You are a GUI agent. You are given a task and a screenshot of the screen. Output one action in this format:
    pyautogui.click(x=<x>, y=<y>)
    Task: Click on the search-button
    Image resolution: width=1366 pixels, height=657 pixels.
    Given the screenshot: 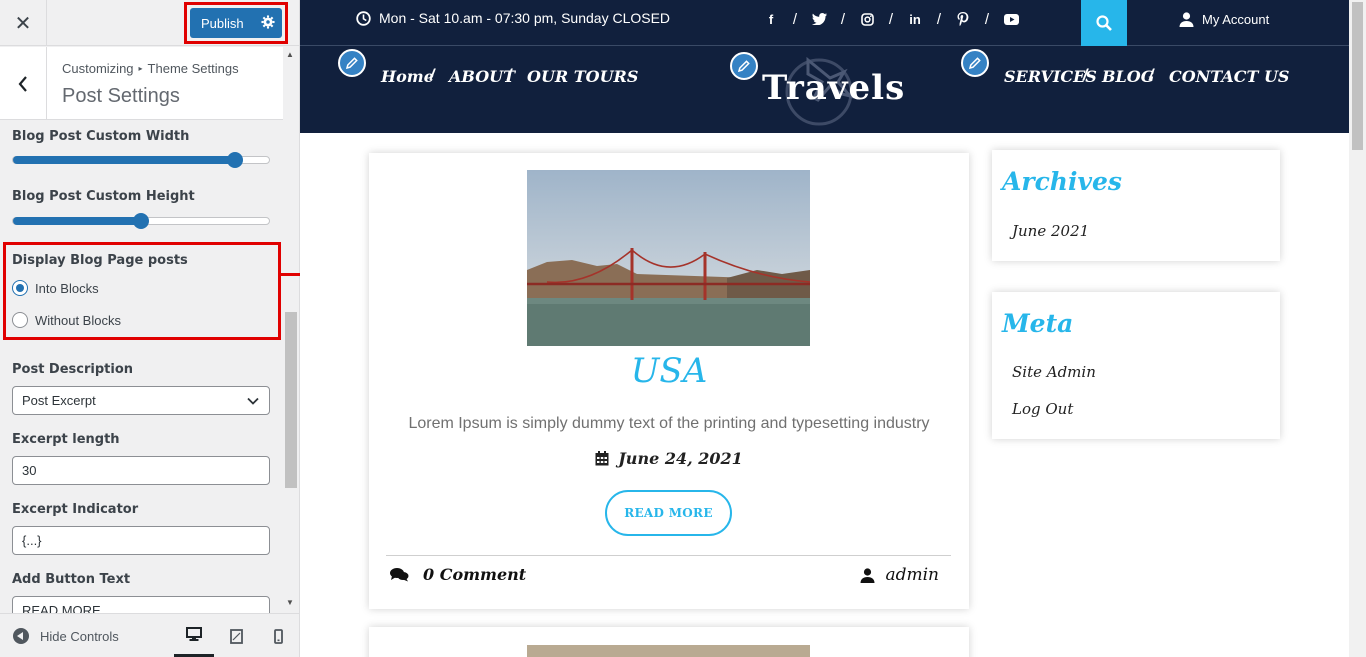 What is the action you would take?
    pyautogui.click(x=1104, y=23)
    